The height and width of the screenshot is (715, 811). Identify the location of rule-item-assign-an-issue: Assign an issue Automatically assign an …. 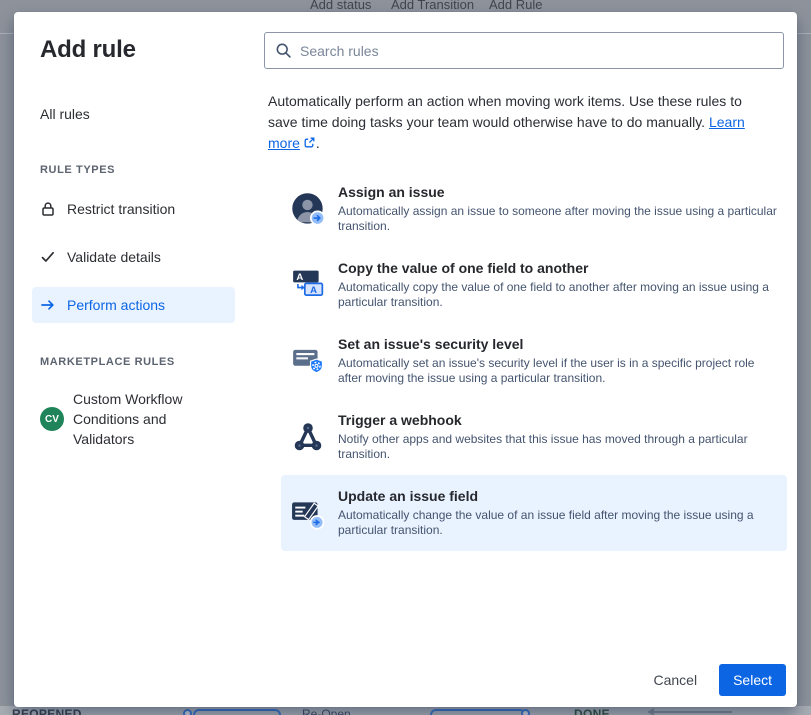
(534, 209).